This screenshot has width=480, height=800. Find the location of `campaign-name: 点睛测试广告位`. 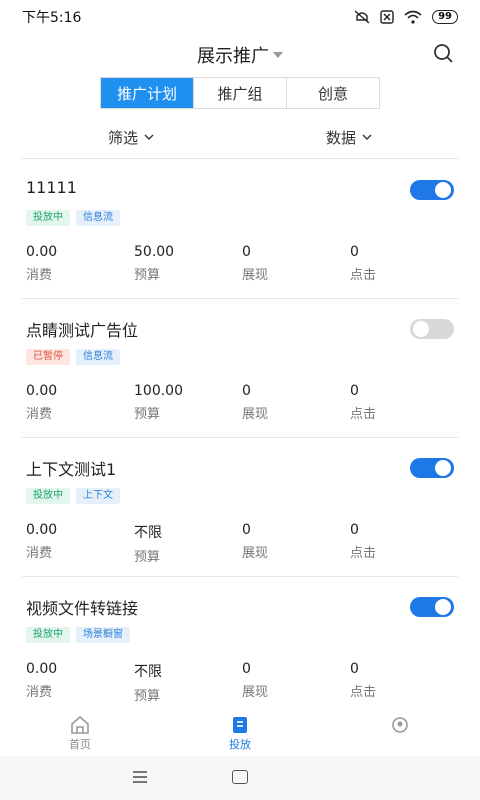

campaign-name: 点睛测试广告位 is located at coordinates (82, 330).